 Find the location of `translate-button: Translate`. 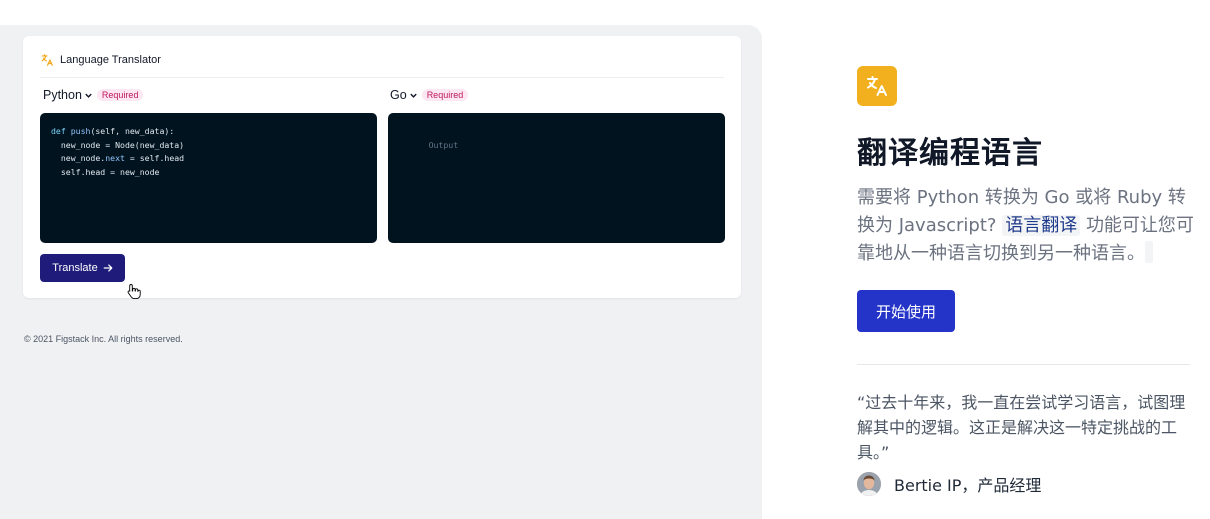

translate-button: Translate is located at coordinates (82, 268).